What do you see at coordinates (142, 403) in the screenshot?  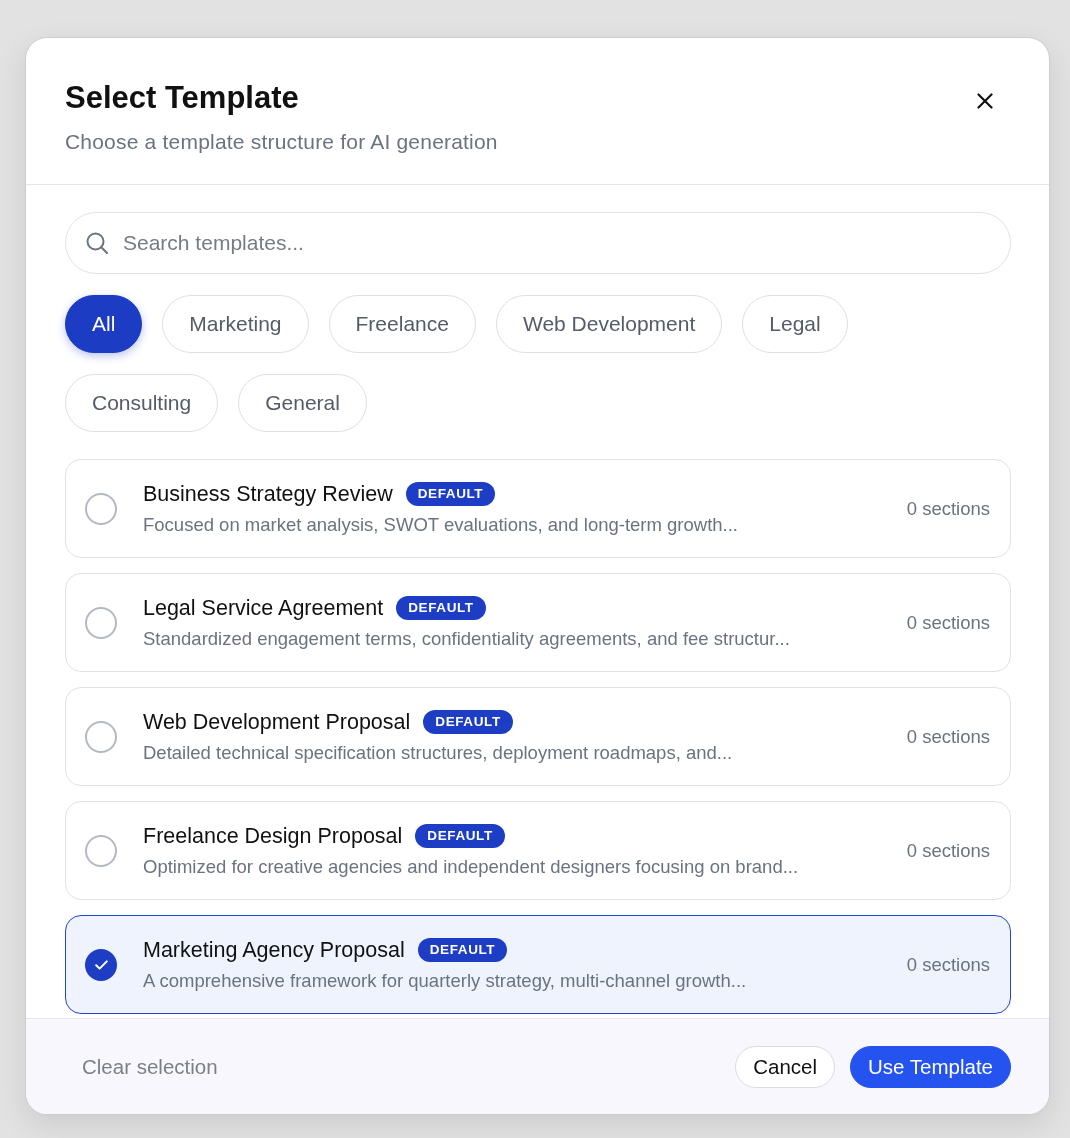 I see `filter-chip: Consulting` at bounding box center [142, 403].